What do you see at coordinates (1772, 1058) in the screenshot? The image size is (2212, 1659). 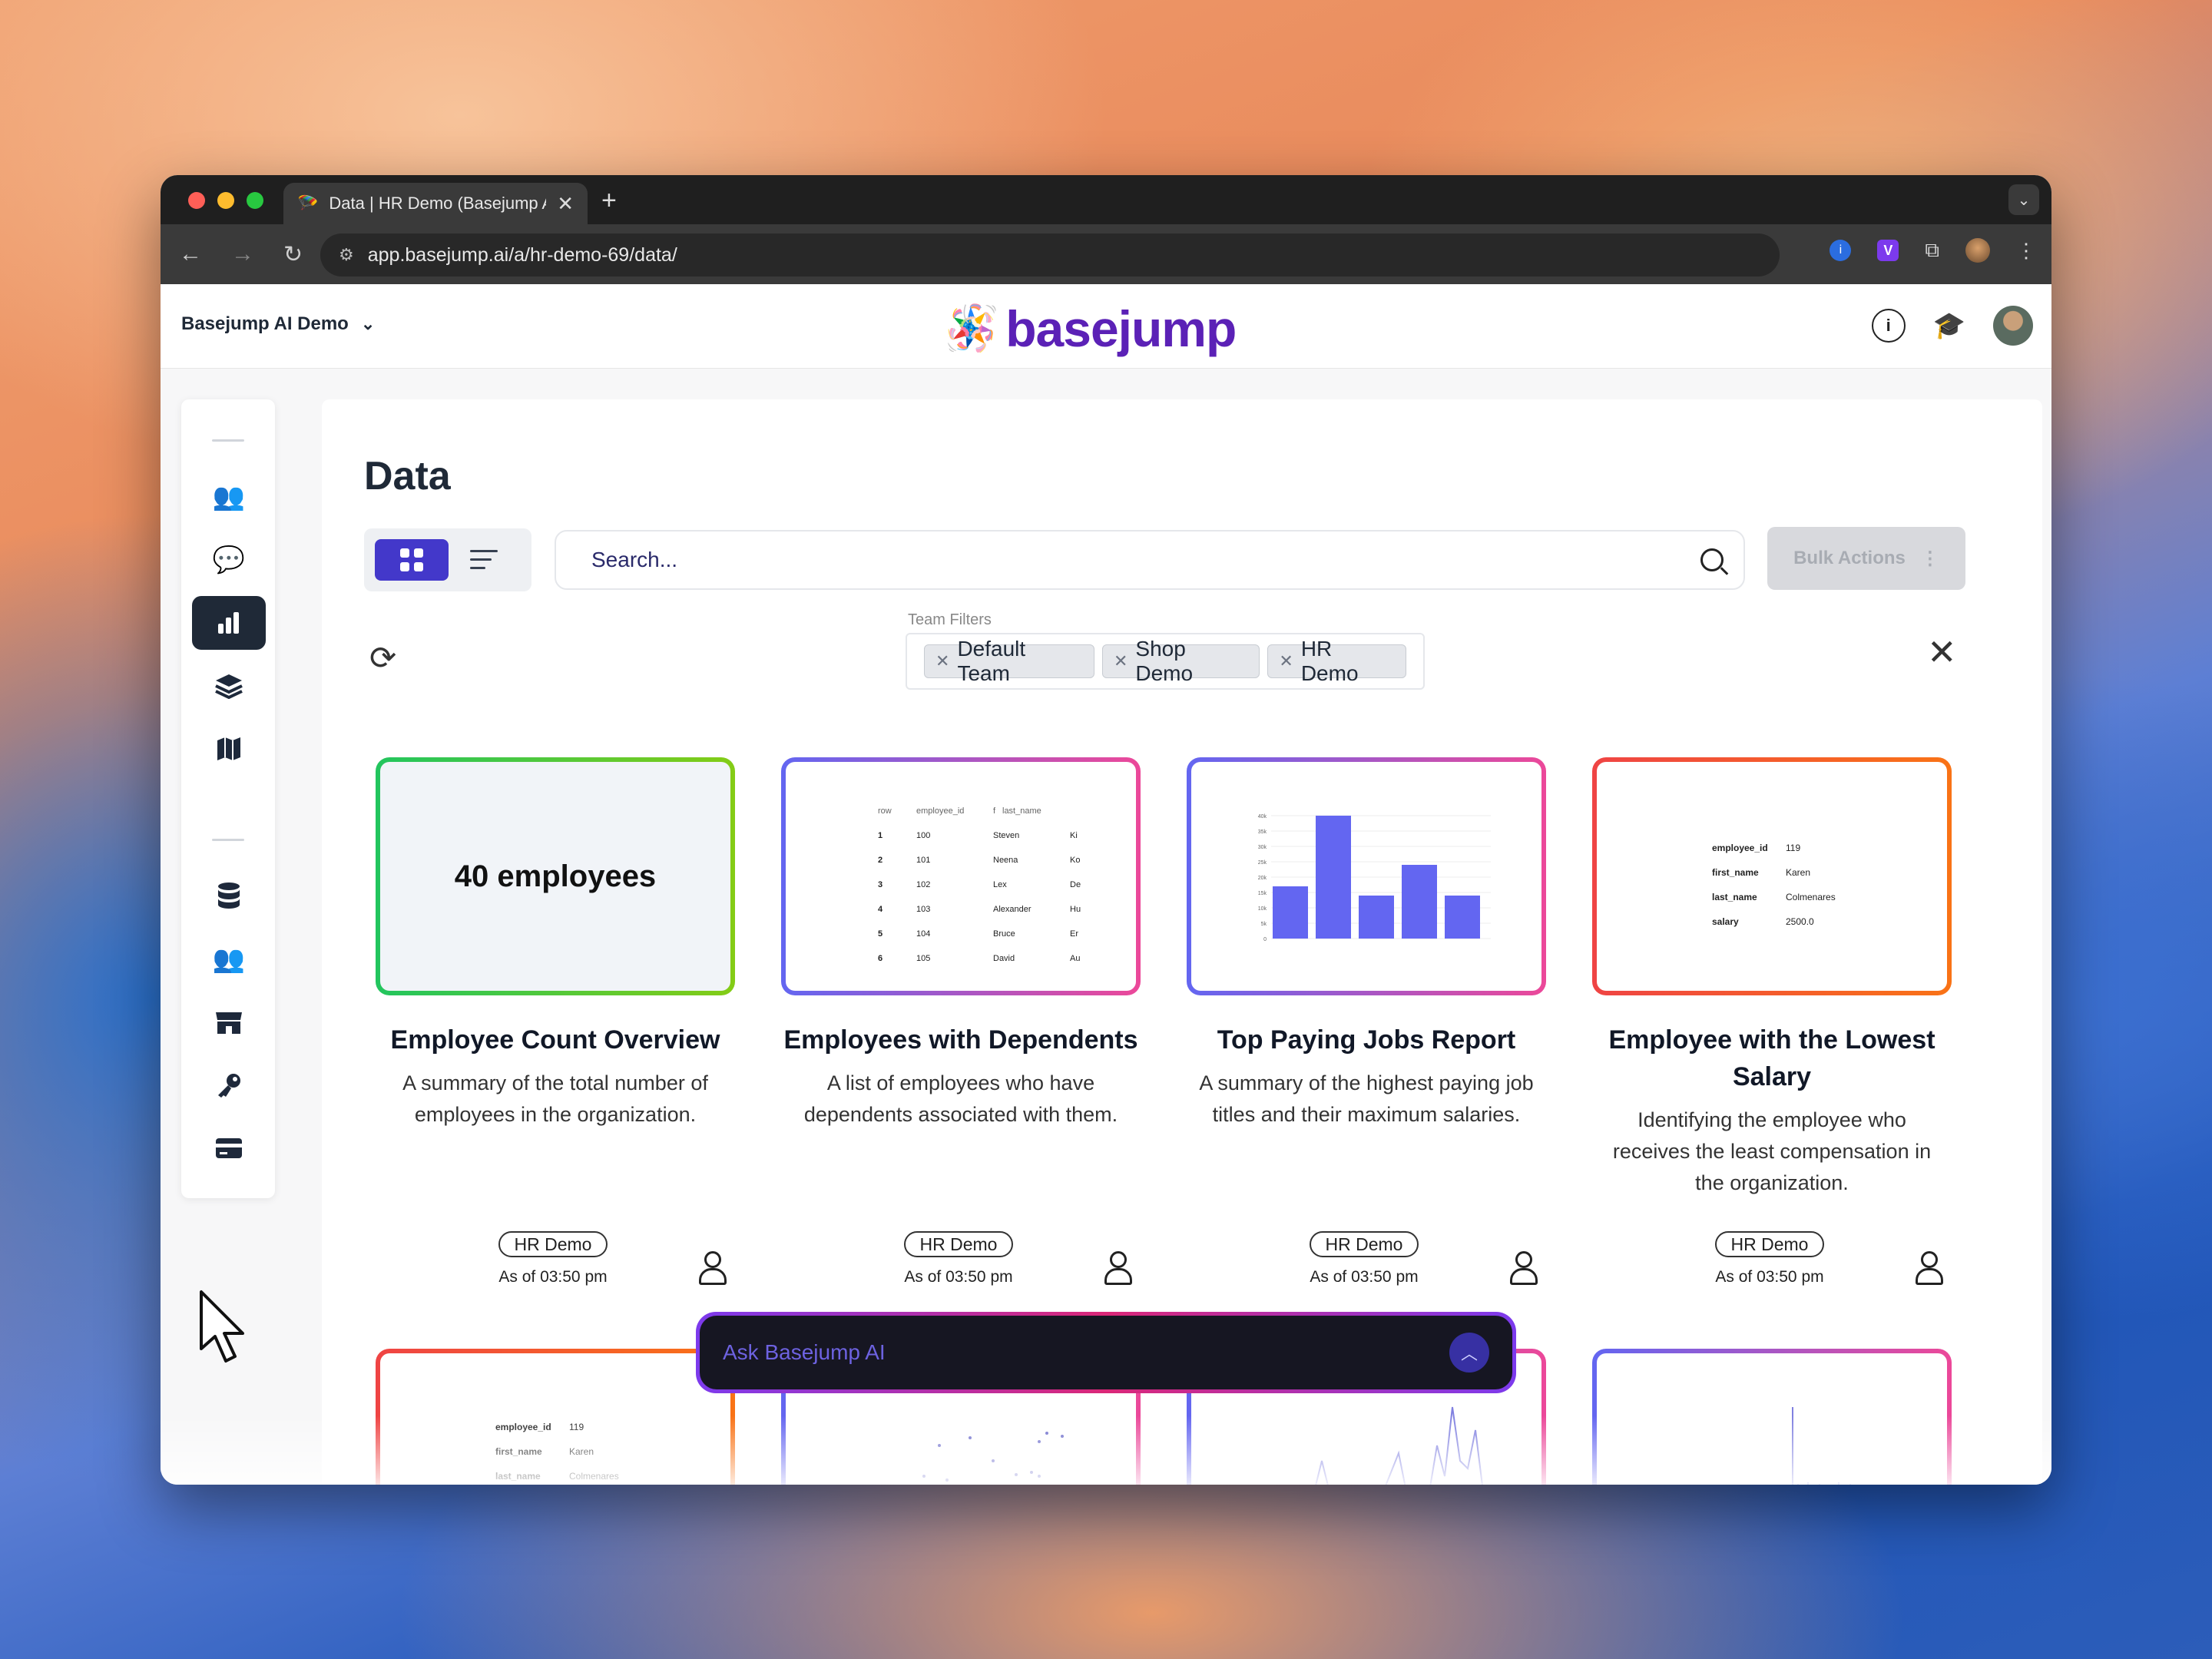 I see `card-title: Employee with the Lowest Salary` at bounding box center [1772, 1058].